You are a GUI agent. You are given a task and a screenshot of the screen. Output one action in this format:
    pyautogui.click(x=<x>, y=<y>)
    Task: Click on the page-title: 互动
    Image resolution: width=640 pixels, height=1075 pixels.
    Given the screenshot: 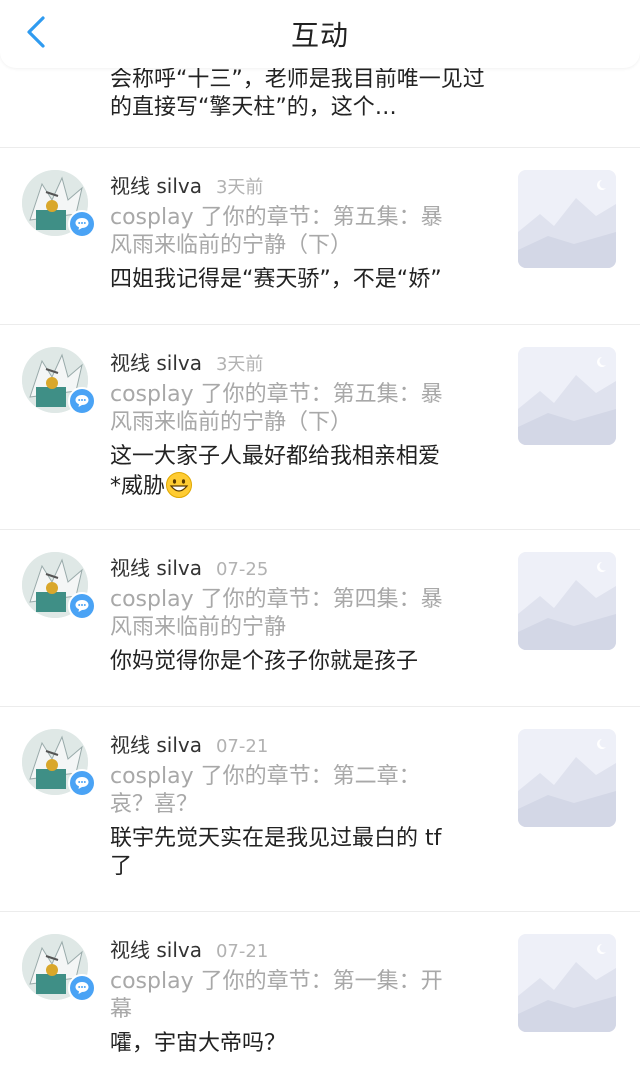 What is the action you would take?
    pyautogui.click(x=319, y=35)
    